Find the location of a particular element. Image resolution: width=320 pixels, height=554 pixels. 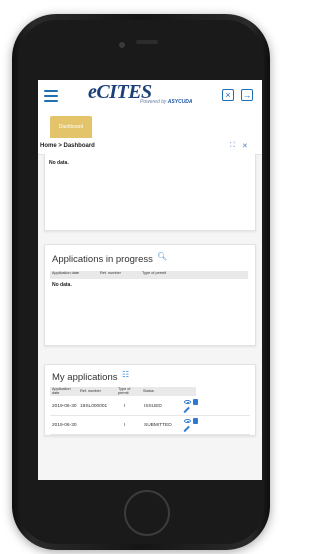

asycuda-brand: ASYCUDA is located at coordinates (180, 102).